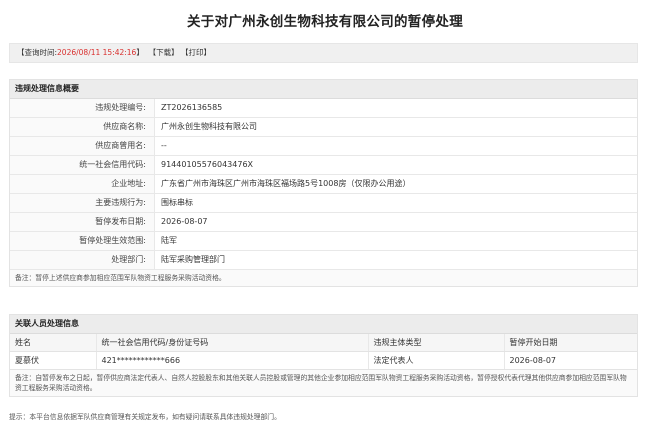 The width and height of the screenshot is (650, 435). Describe the element at coordinates (232, 343) in the screenshot. I see `column-header: 统一社会信用代码/身份证号码` at that location.